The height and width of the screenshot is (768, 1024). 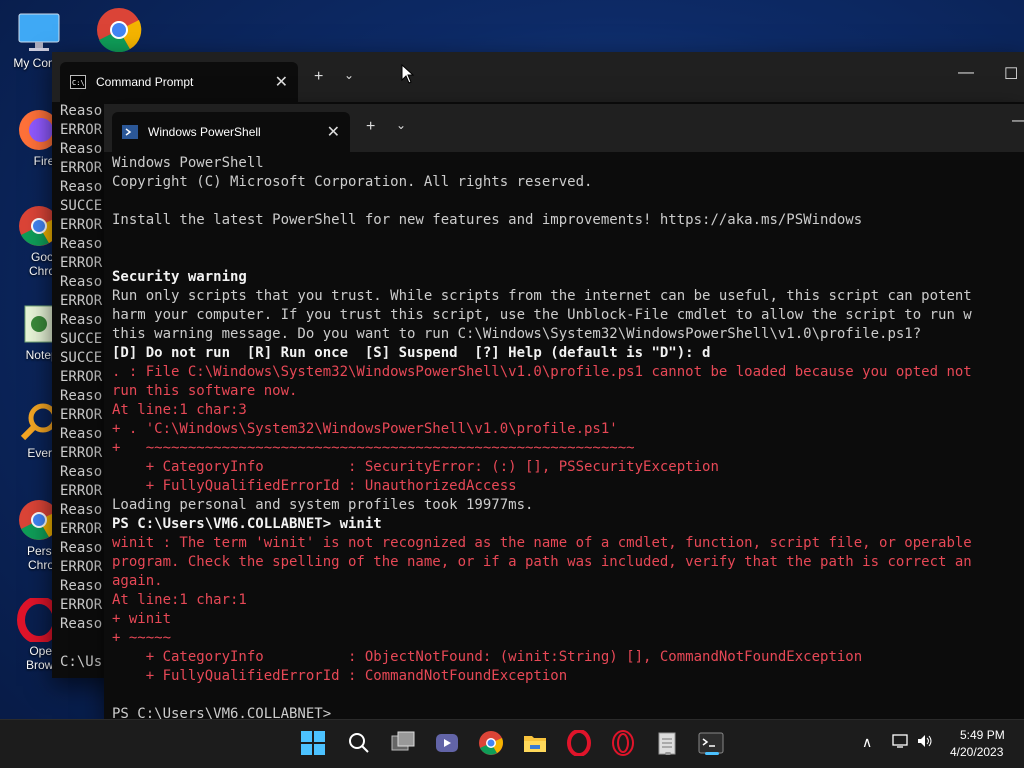 I want to click on console-line: Security warning, so click(x=179, y=277).